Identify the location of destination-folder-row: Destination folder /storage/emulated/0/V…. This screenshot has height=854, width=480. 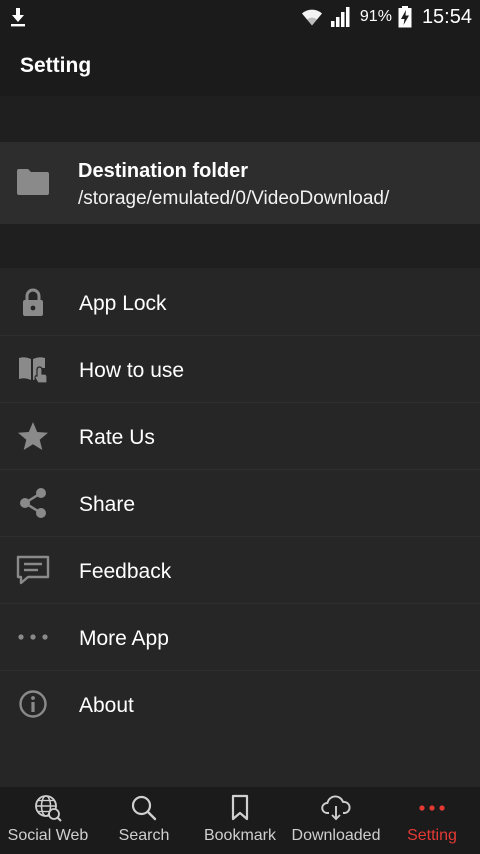
(240, 183).